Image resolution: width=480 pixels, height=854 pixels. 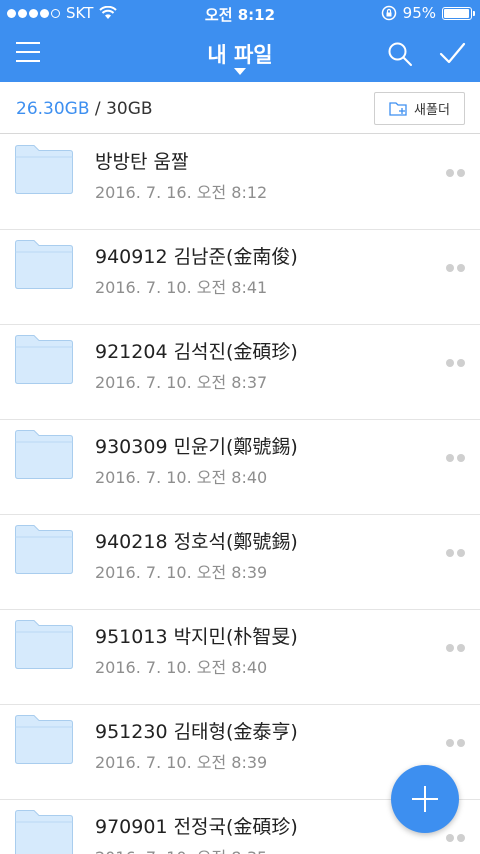 I want to click on folder-row: 921204 김석진(金碩珍) 2016. 7. 10. 오전 8:37, so click(x=240, y=372).